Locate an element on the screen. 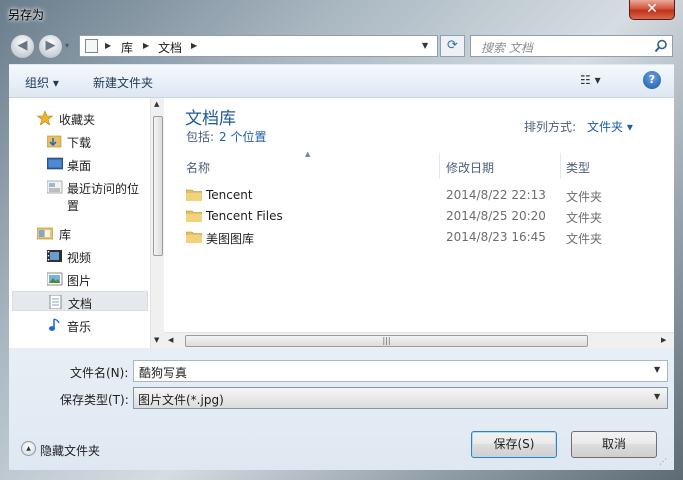 This screenshot has height=480, width=683. sidebar-item-desktop: 桌面 is located at coordinates (79, 164).